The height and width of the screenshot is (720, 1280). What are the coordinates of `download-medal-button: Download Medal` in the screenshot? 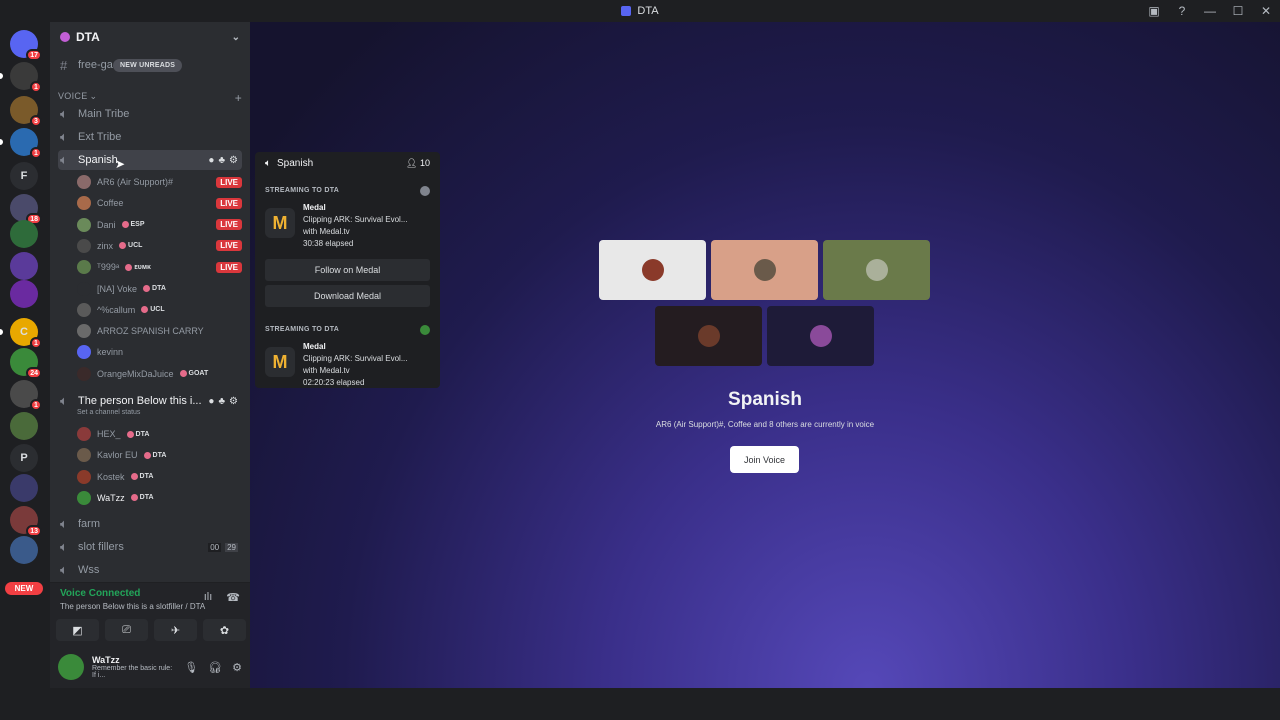 It's located at (347, 296).